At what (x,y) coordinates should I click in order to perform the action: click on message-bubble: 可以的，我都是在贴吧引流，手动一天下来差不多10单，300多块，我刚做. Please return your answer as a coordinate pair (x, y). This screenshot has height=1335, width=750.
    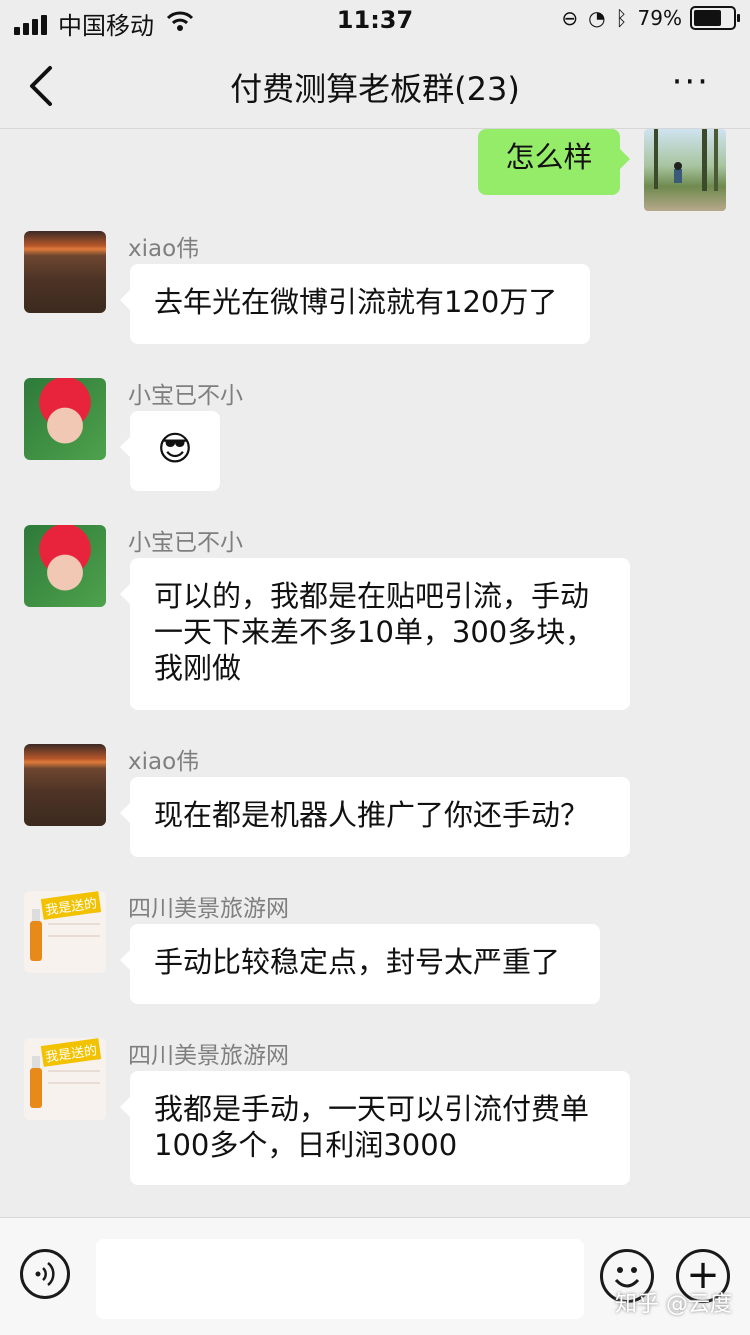
    Looking at the image, I should click on (375, 634).